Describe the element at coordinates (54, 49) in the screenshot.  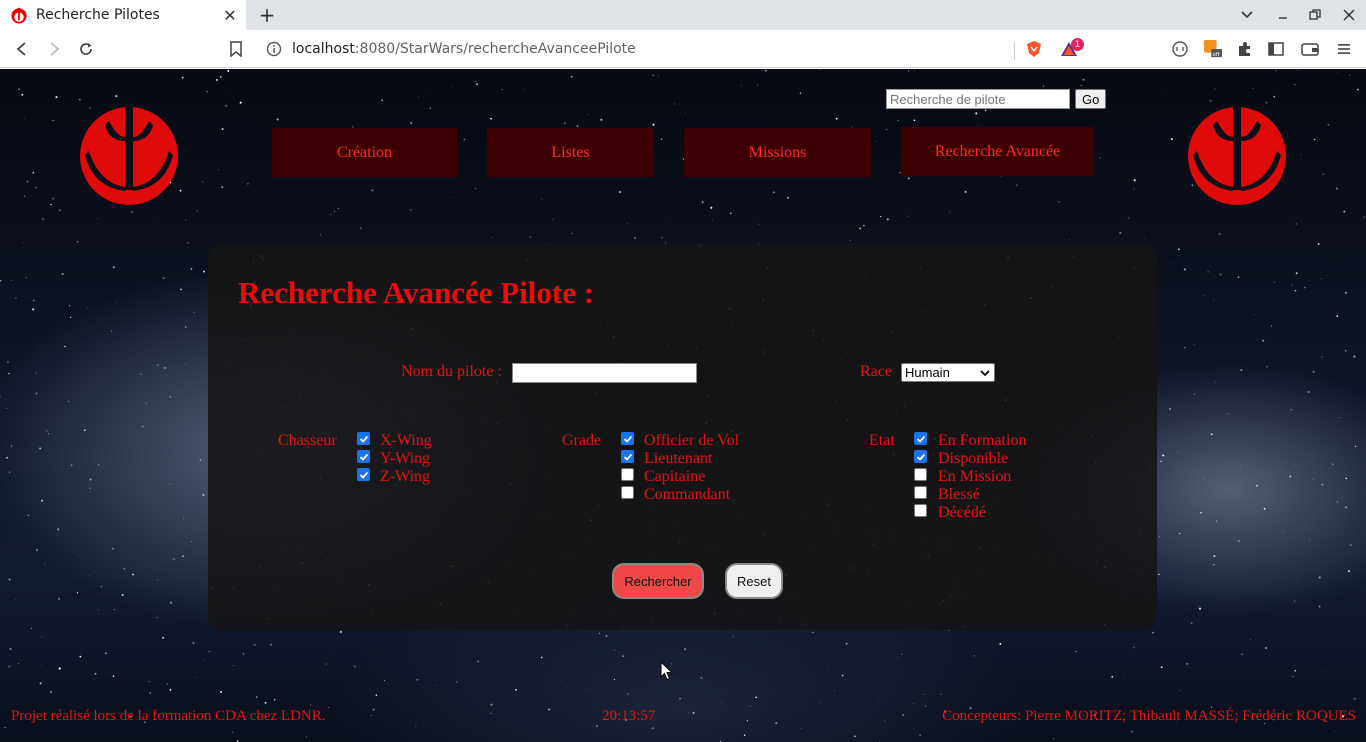
I see `forward-icon` at that location.